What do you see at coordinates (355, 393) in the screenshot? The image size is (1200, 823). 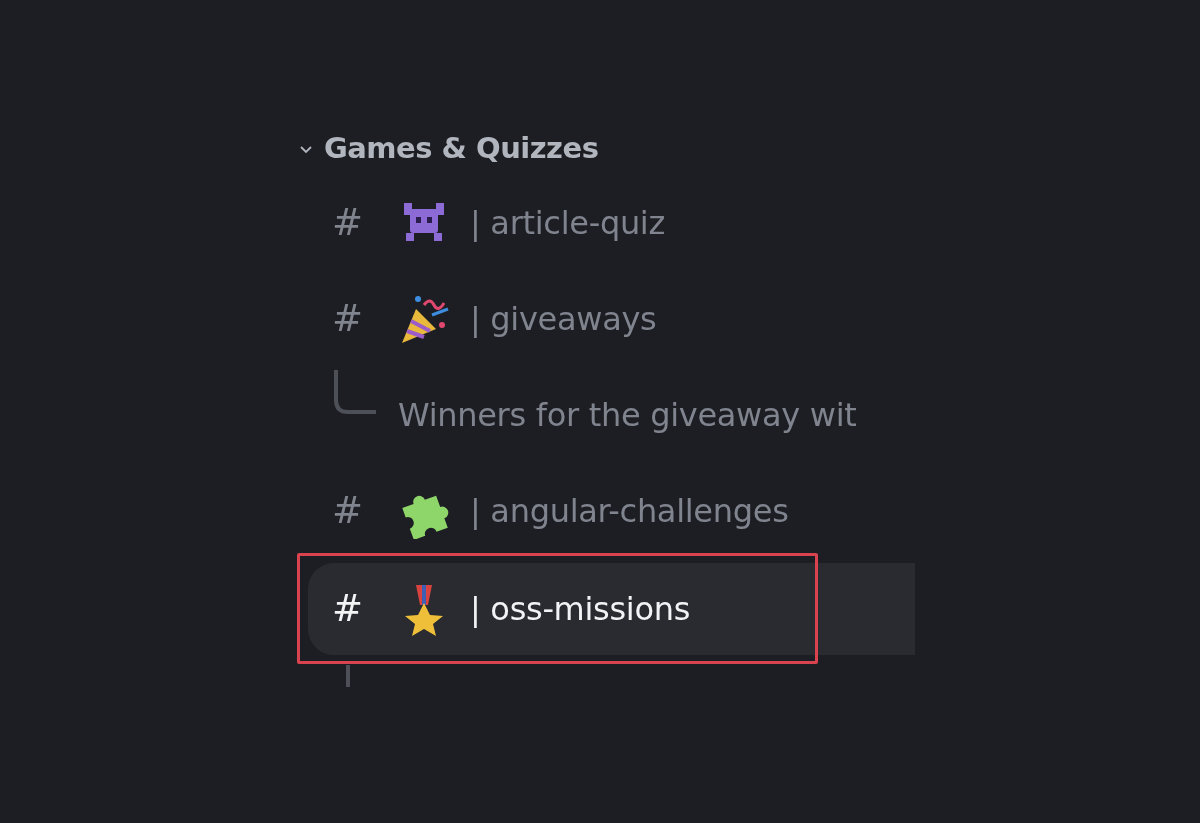 I see `thread-line` at bounding box center [355, 393].